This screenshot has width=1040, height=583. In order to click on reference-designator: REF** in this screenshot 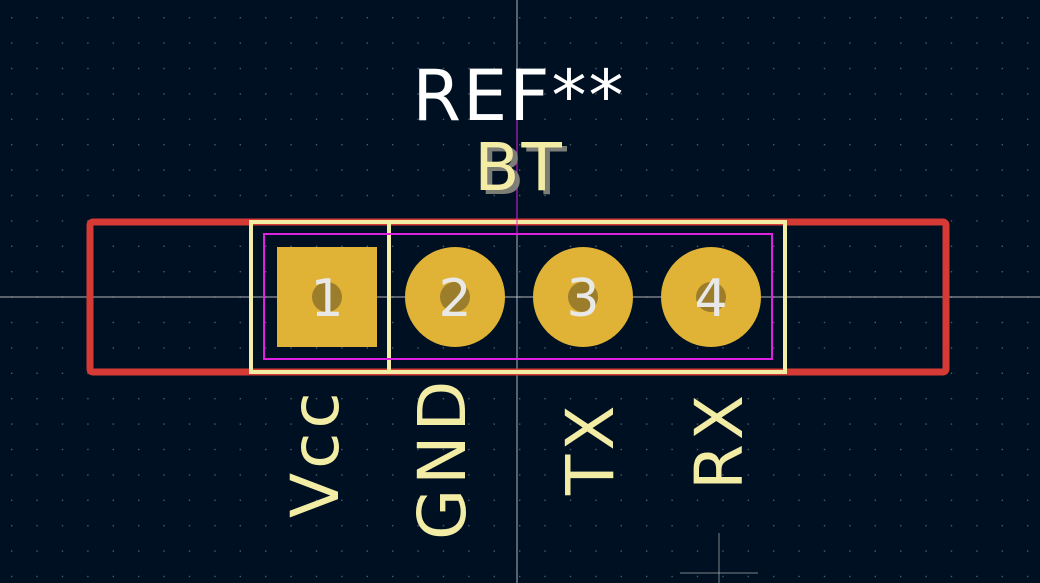, I will do `click(518, 96)`.